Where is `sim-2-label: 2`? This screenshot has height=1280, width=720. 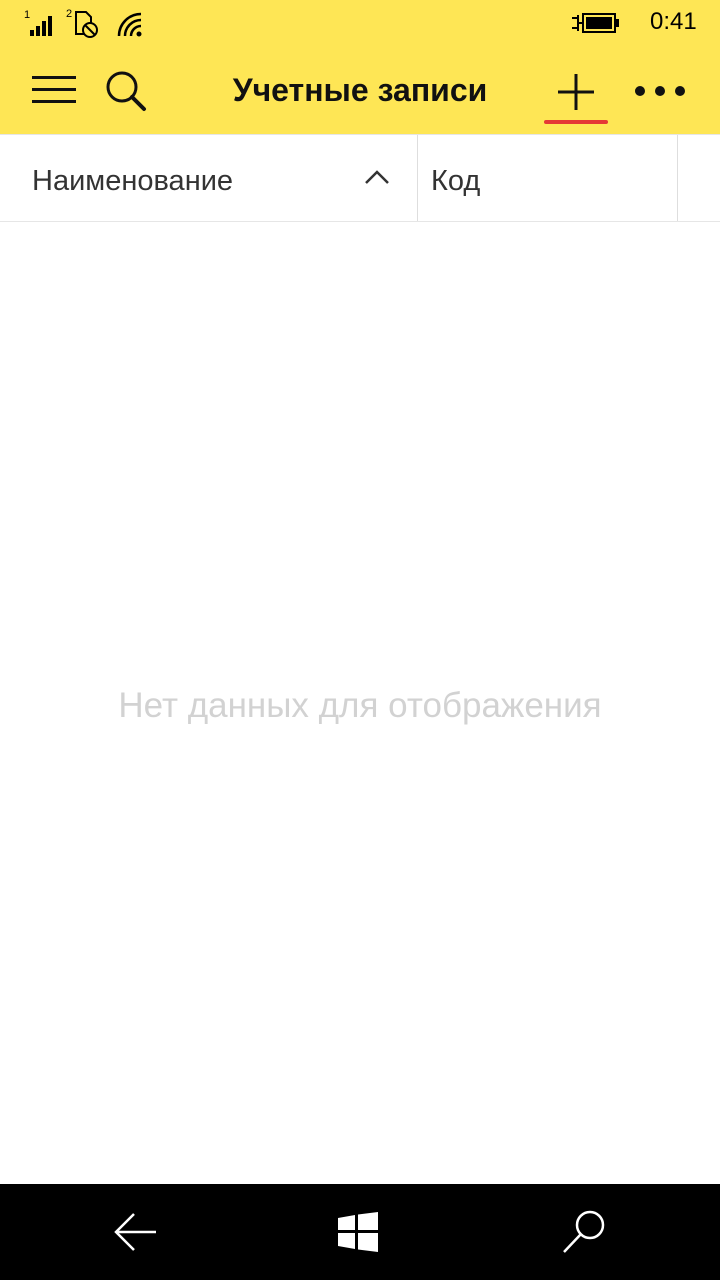 sim-2-label: 2 is located at coordinates (69, 14).